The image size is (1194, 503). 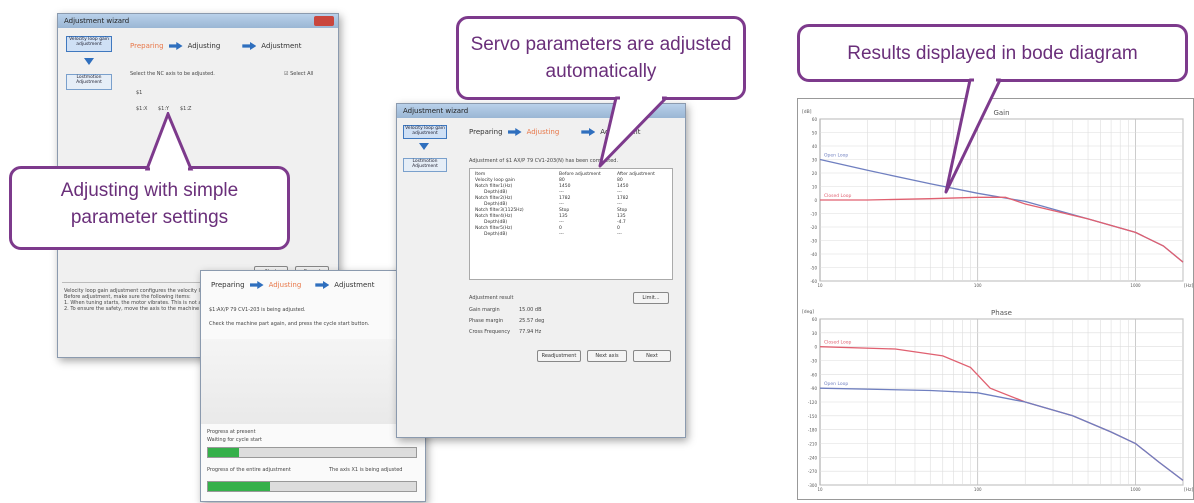 I want to click on y-tick-label: -40, so click(x=813, y=254).